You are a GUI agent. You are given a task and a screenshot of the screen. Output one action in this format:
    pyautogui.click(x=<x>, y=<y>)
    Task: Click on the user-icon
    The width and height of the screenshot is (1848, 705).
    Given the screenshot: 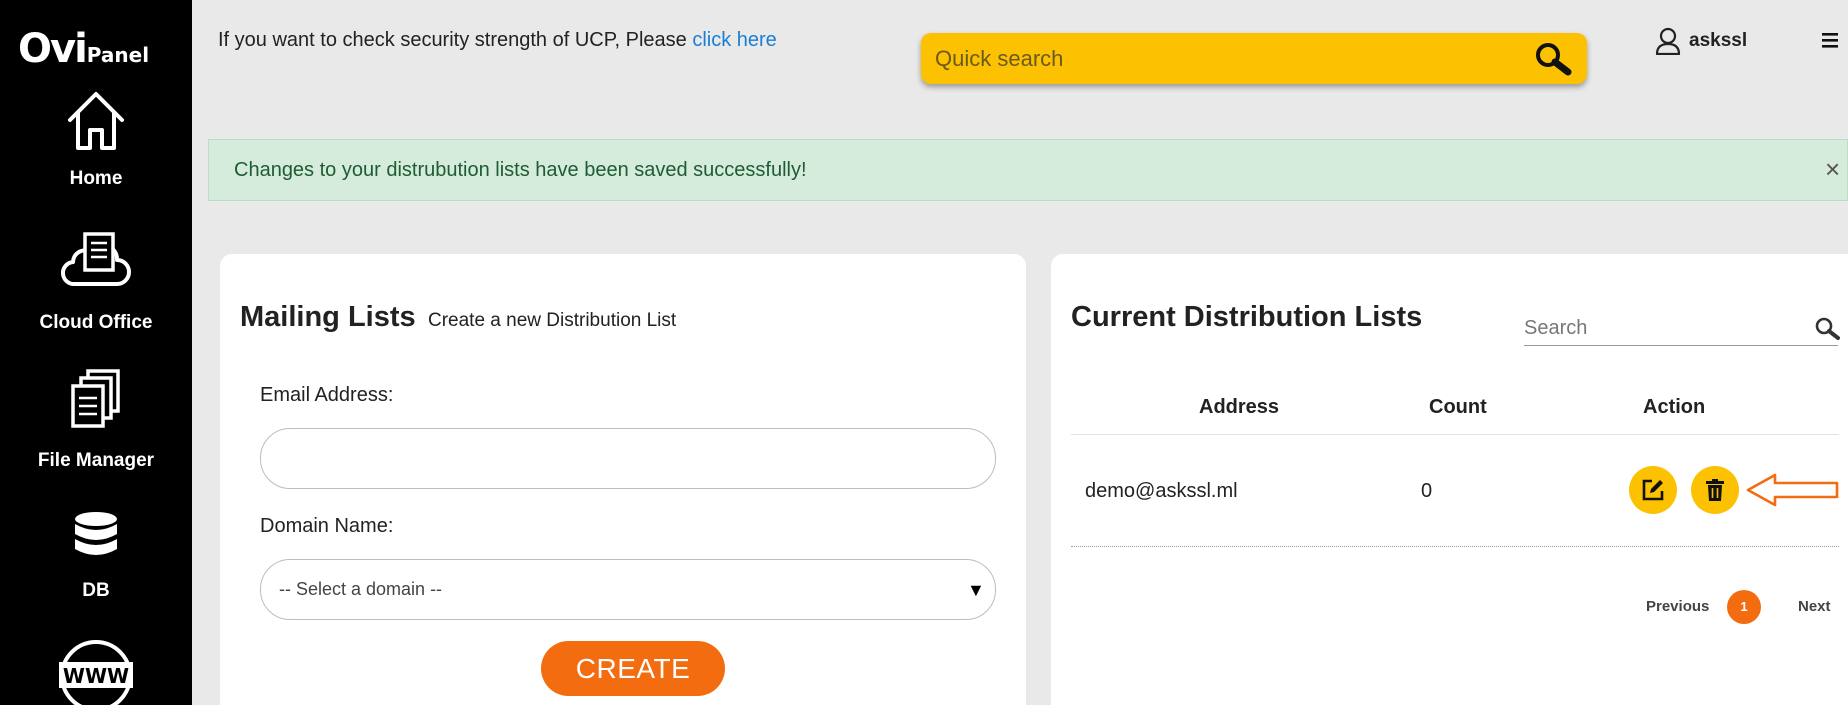 What is the action you would take?
    pyautogui.click(x=1668, y=41)
    